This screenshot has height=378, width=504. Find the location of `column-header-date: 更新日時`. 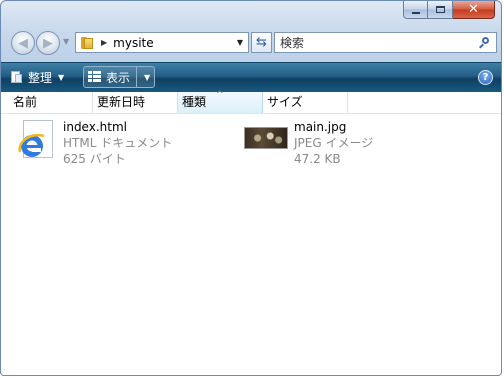

column-header-date: 更新日時 is located at coordinates (135, 102).